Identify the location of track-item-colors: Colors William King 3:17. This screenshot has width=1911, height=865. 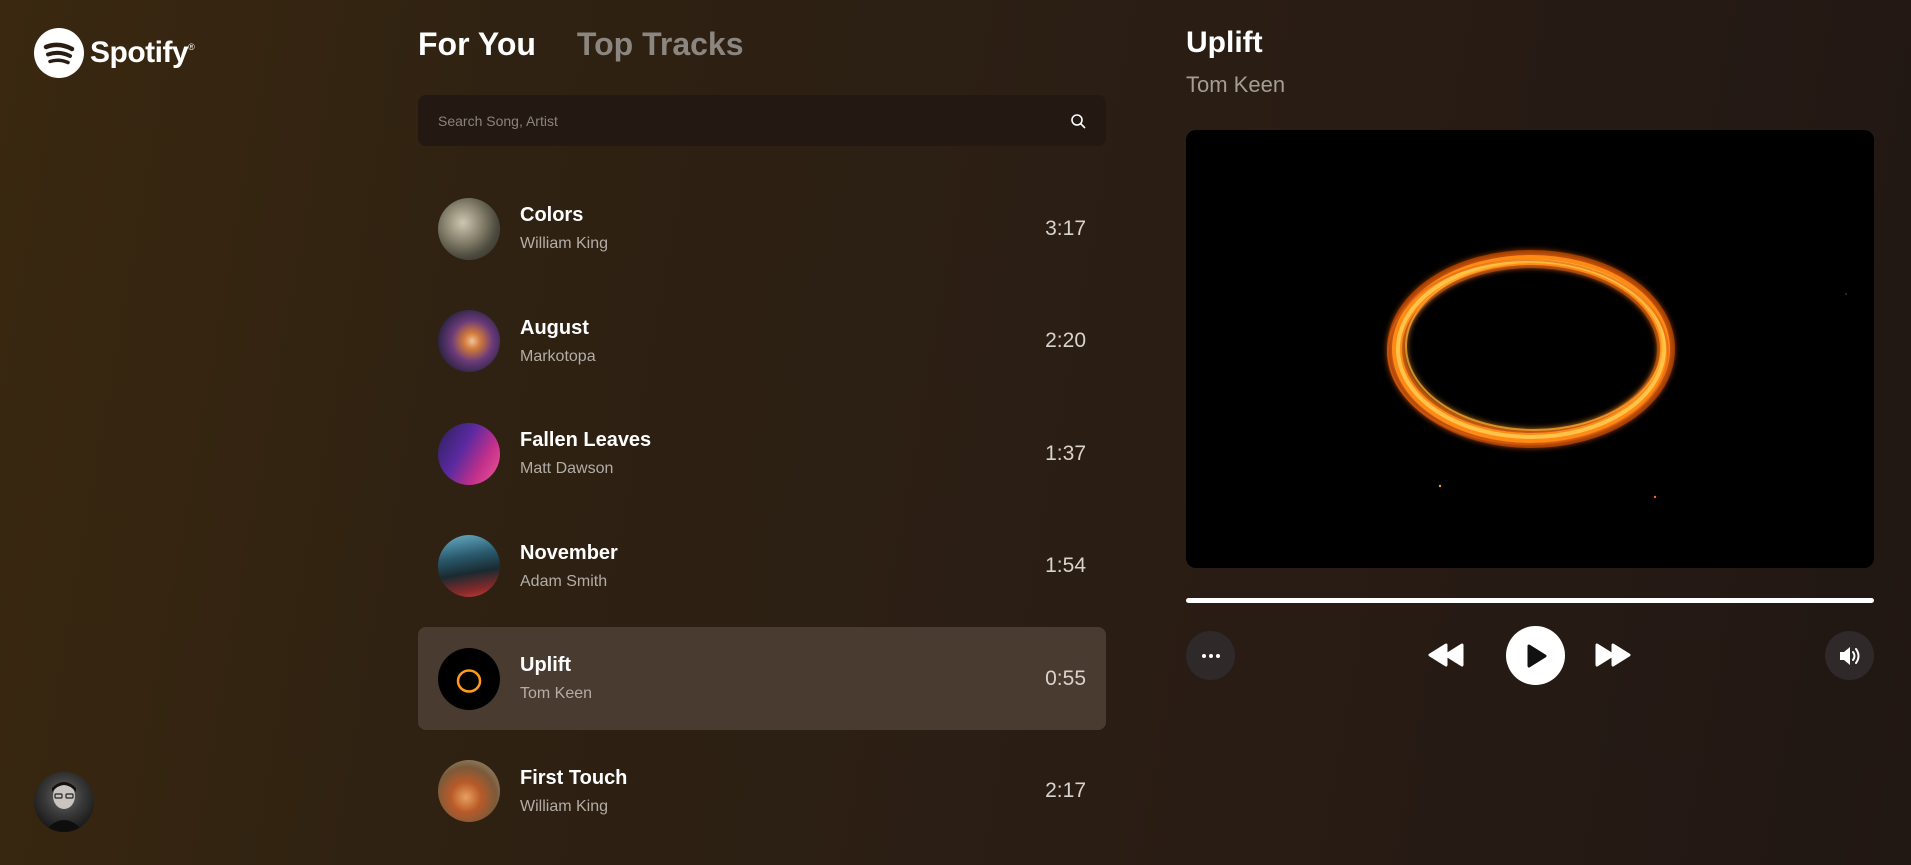
(762, 228).